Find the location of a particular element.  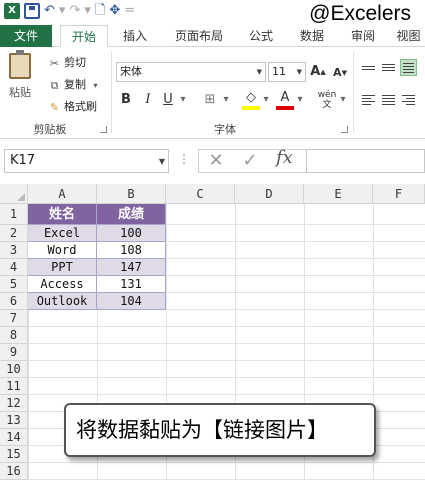

underline-button: U is located at coordinates (168, 100).